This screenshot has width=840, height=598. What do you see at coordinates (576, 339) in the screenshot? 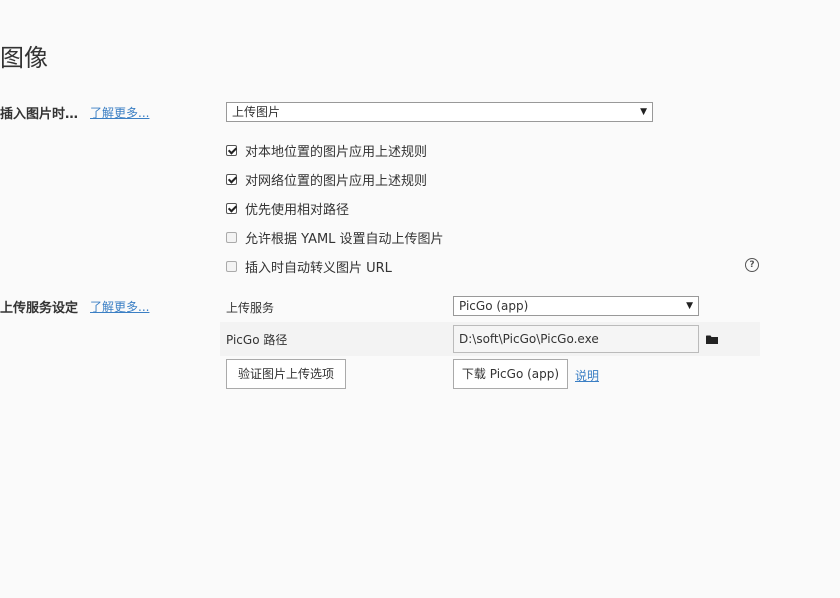
I see `picgo-path-input: D:\soft\PicGo\PicGo.exe` at bounding box center [576, 339].